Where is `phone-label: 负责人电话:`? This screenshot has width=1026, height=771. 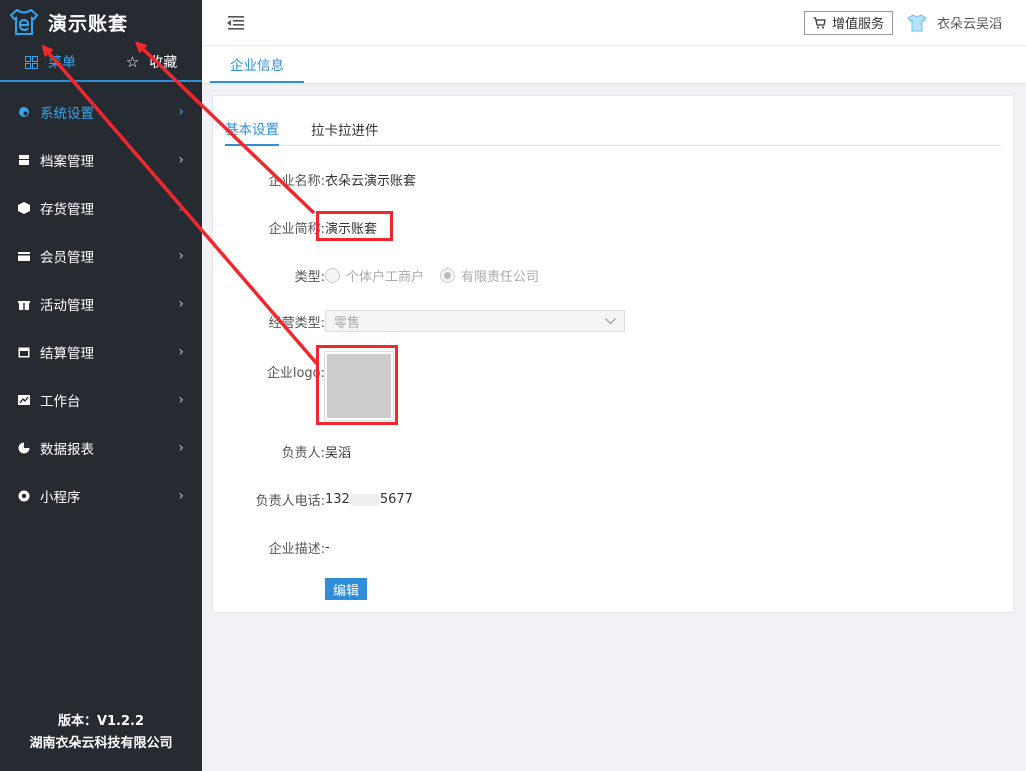 phone-label: 负责人电话: is located at coordinates (290, 501).